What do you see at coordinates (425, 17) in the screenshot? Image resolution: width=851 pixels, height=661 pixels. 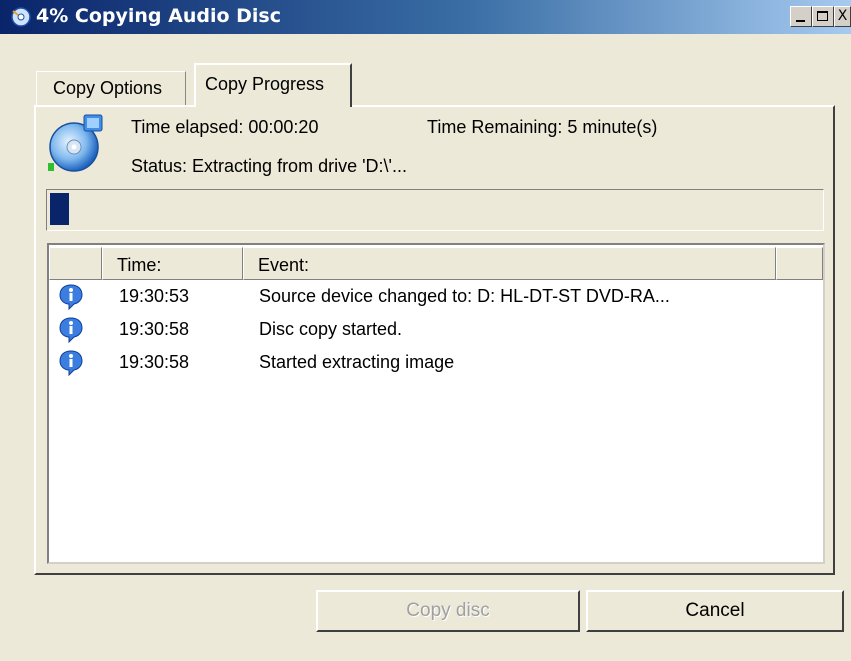 I see `title-bar: 4% Copying Audio Disc X` at bounding box center [425, 17].